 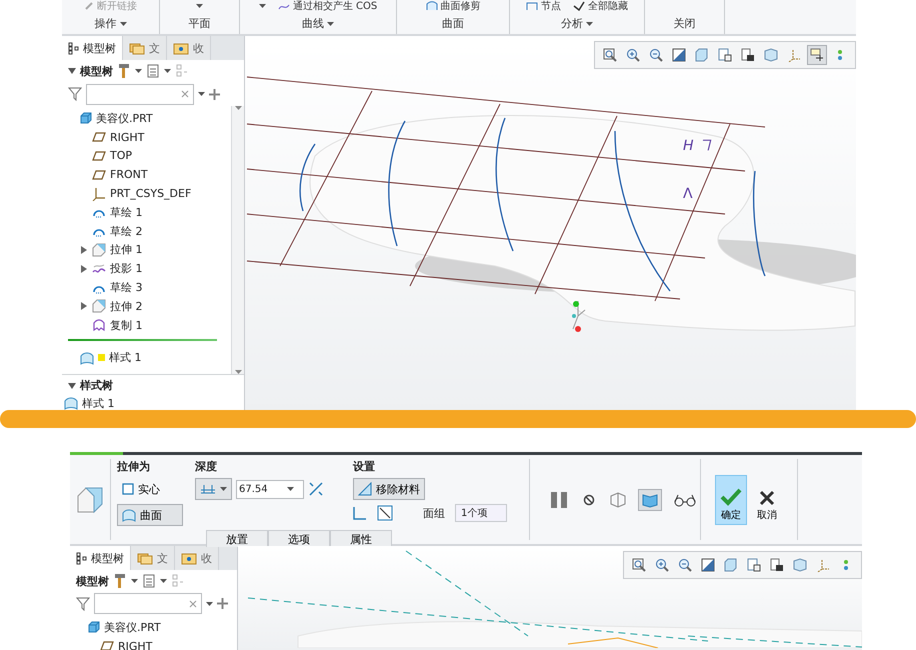 I want to click on filter-icon, so click(x=75, y=94).